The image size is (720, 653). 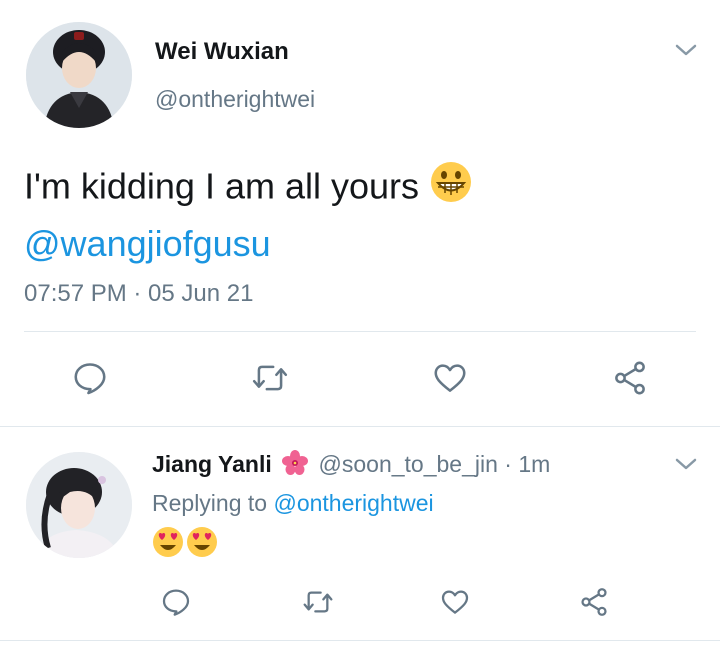 What do you see at coordinates (451, 189) in the screenshot?
I see `grinning-face-icon` at bounding box center [451, 189].